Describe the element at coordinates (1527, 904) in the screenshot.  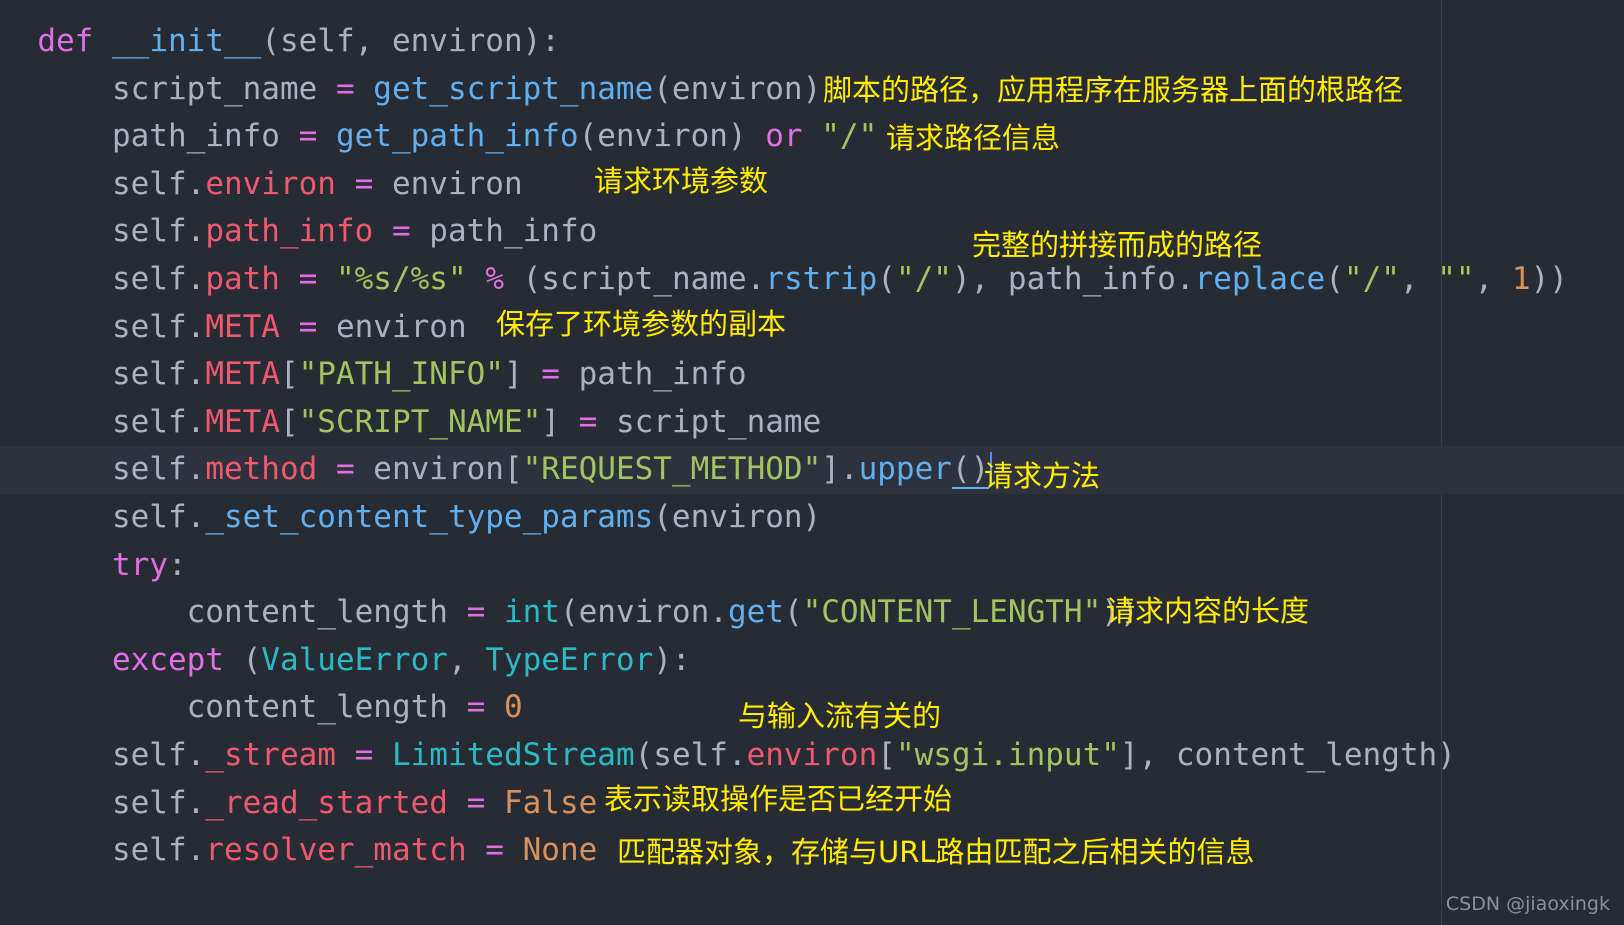
I see `watermark: CSDN @jiaoxingk` at that location.